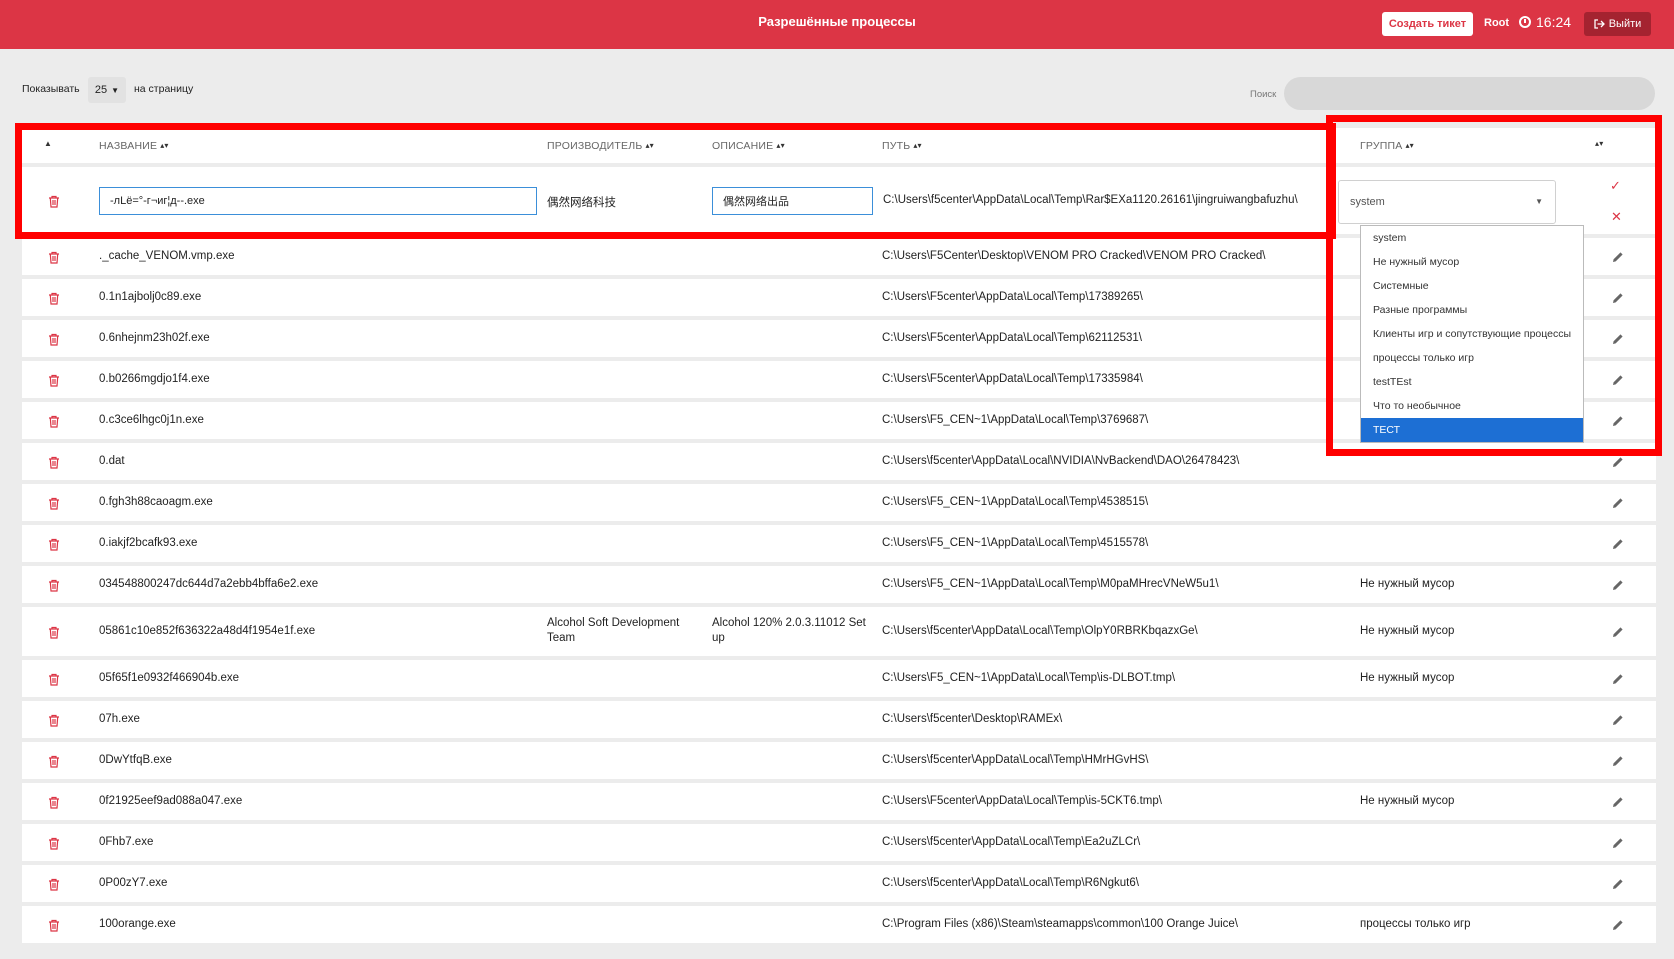 Image resolution: width=1674 pixels, height=959 pixels. Describe the element at coordinates (1616, 217) in the screenshot. I see `close-icon: ✕` at that location.